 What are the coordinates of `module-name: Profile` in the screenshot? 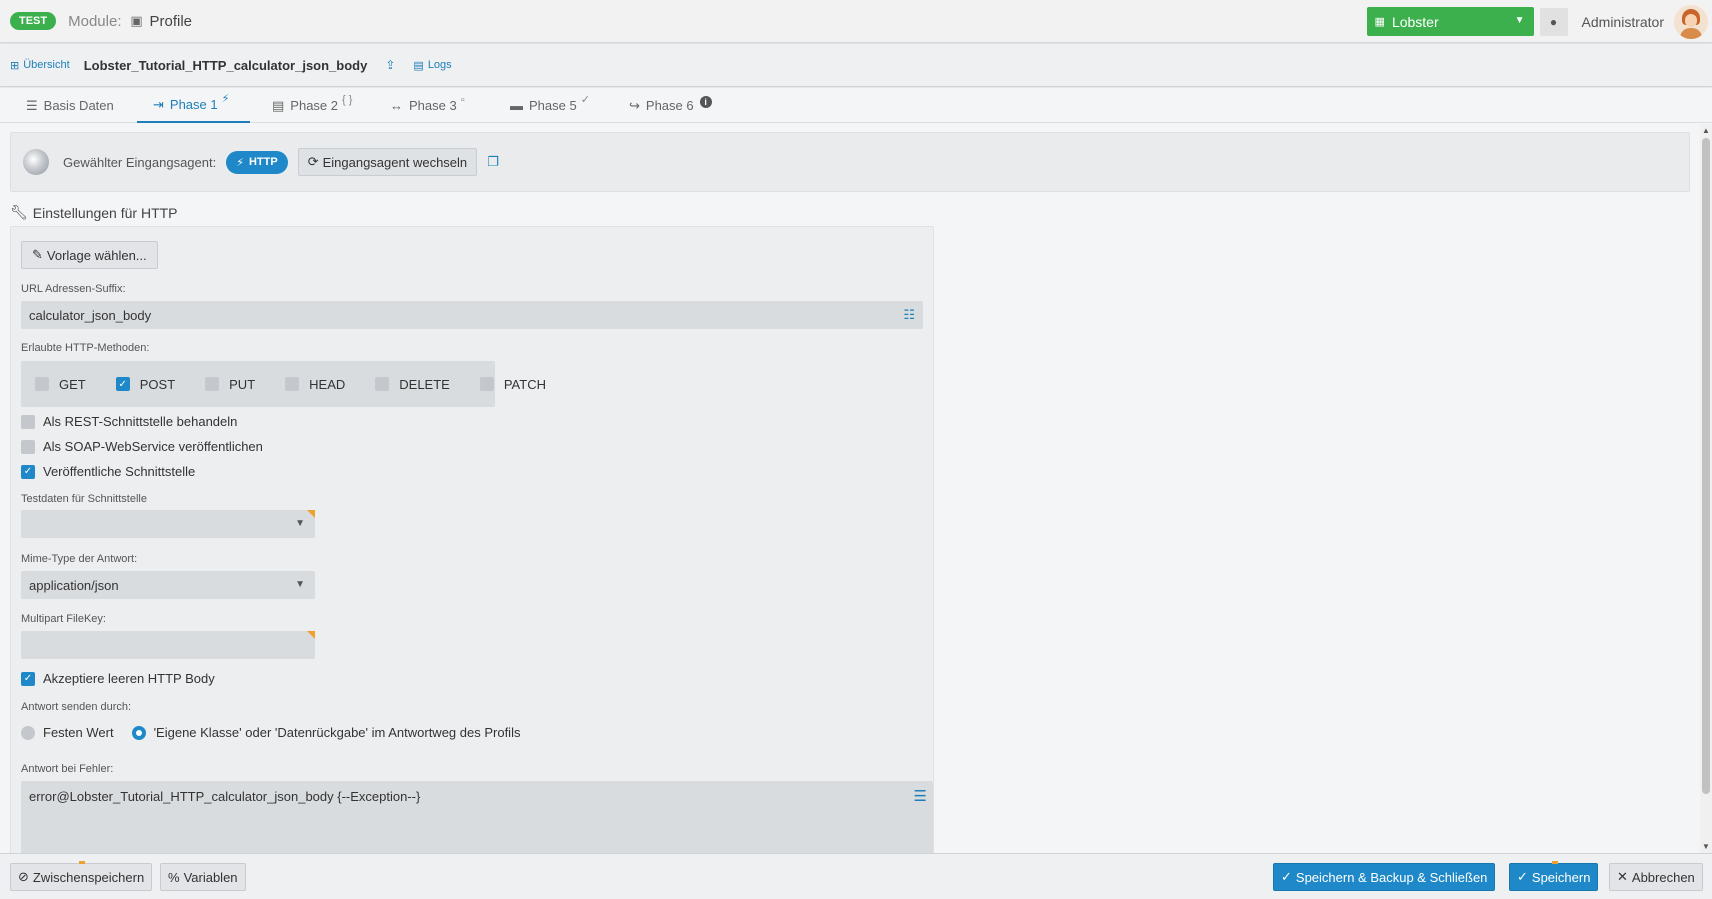 It's located at (171, 21).